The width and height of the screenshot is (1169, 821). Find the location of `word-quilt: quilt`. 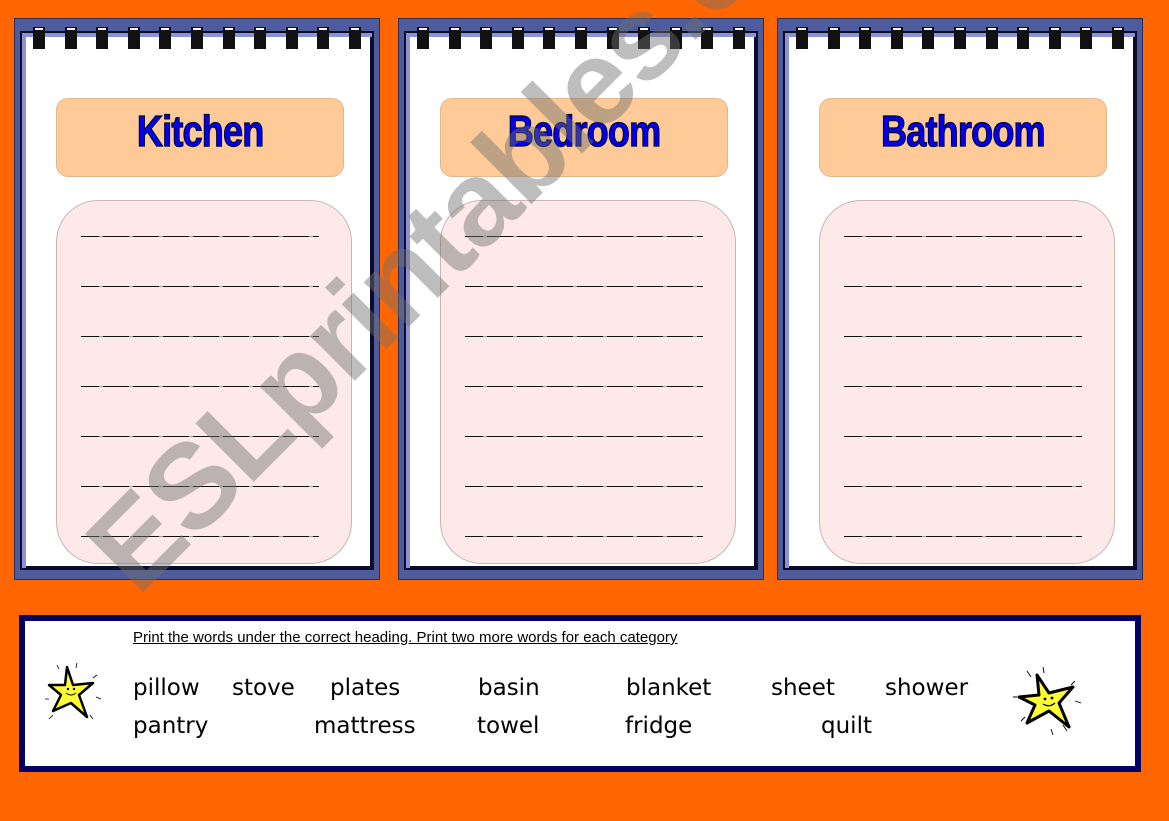

word-quilt: quilt is located at coordinates (846, 726).